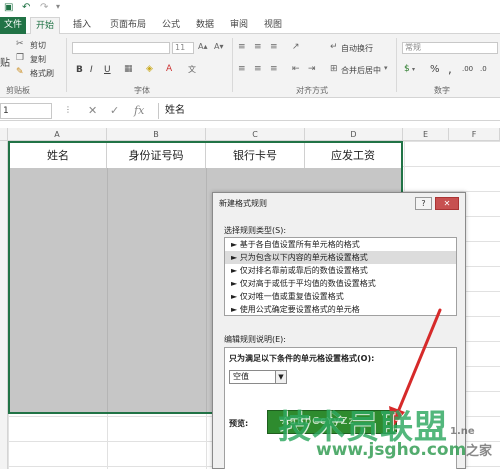 The height and width of the screenshot is (469, 500). I want to click on tab-file: 文件, so click(13, 25).